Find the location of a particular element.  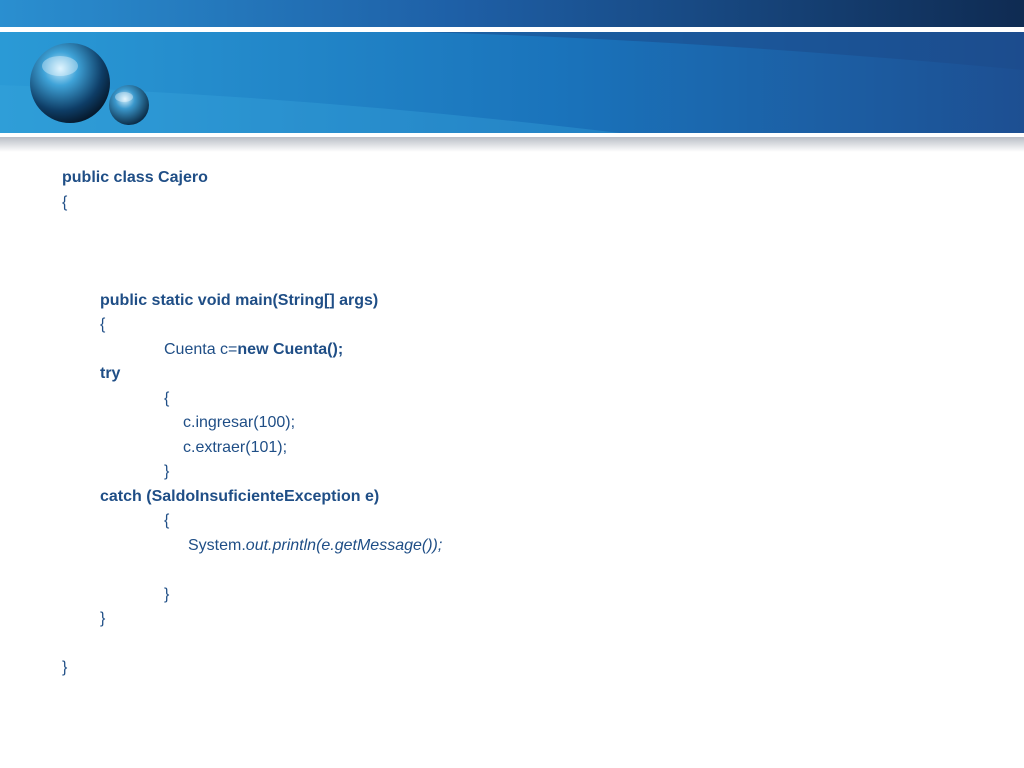

code-segment: catch (SaldoInsuficienteException e) is located at coordinates (240, 496).